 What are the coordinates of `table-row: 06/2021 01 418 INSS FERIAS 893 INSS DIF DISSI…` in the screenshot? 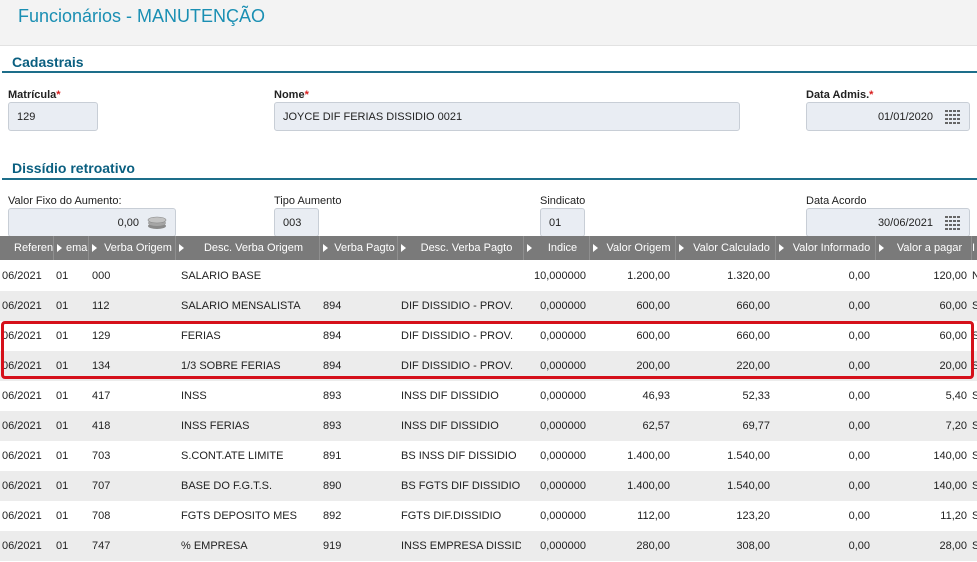 It's located at (488, 426).